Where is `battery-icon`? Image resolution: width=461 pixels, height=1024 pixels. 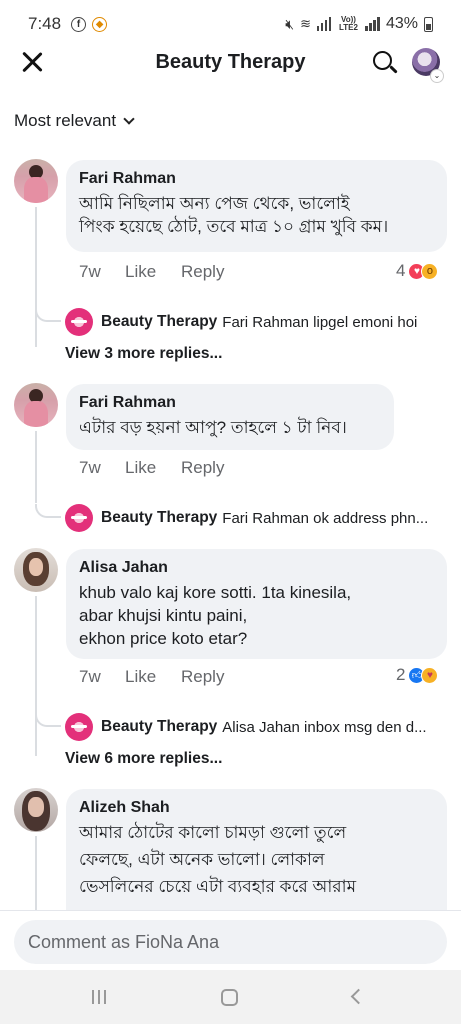 battery-icon is located at coordinates (428, 24).